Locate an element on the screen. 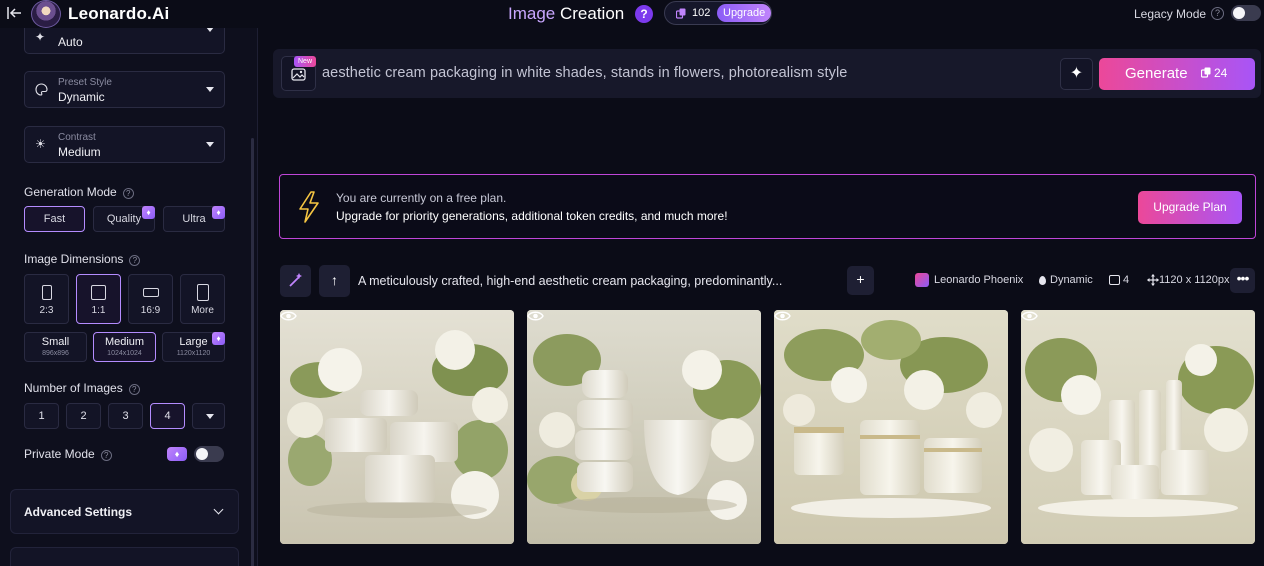 This screenshot has height=566, width=1264. size-medium-button: Medium 1024x1024 is located at coordinates (124, 347).